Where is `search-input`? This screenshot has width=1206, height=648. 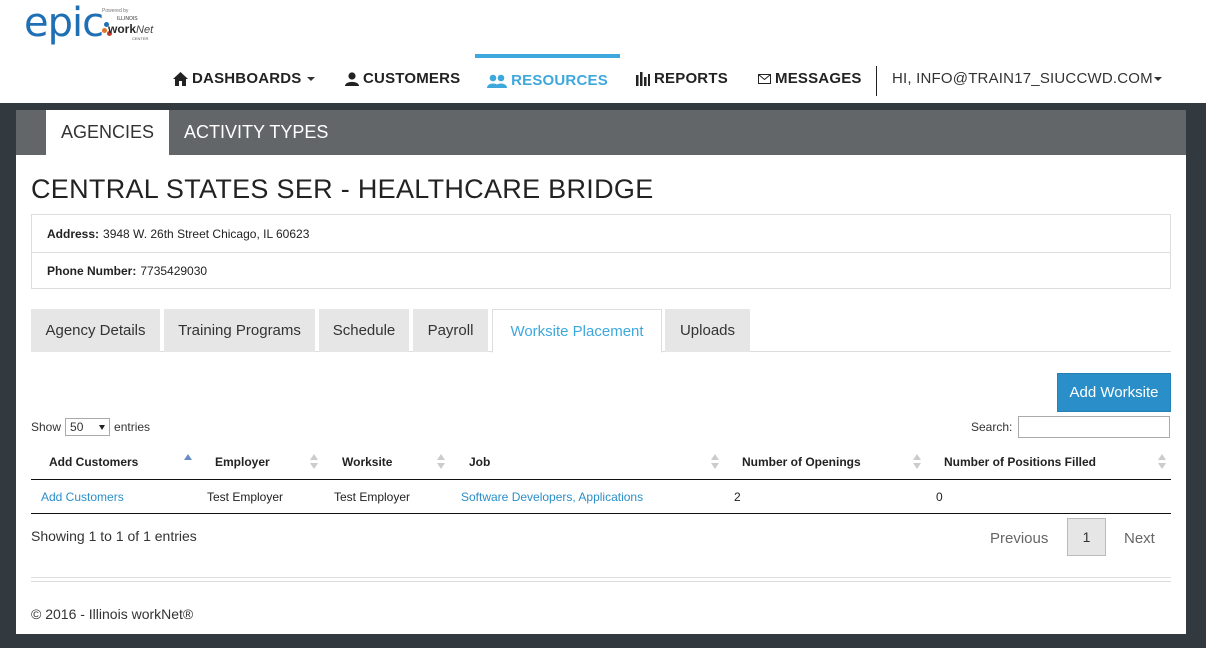 search-input is located at coordinates (1094, 427).